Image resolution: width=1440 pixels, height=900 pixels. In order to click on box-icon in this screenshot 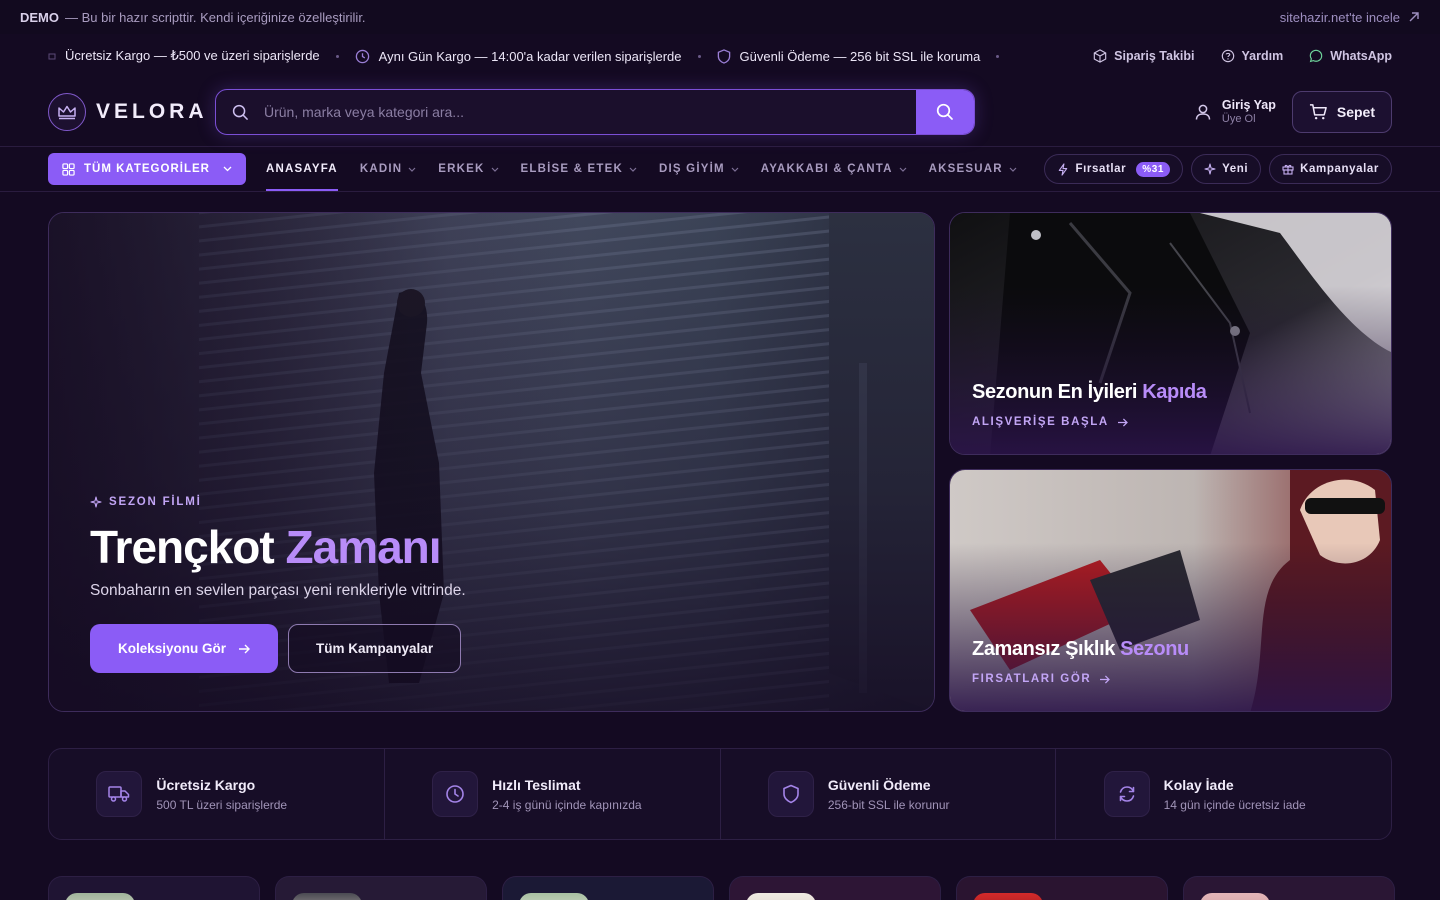, I will do `click(1100, 56)`.